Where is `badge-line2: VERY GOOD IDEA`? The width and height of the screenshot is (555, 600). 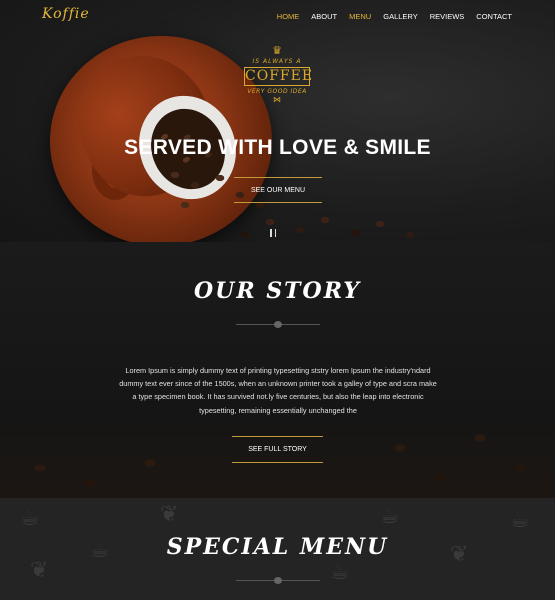 badge-line2: VERY GOOD IDEA is located at coordinates (277, 91).